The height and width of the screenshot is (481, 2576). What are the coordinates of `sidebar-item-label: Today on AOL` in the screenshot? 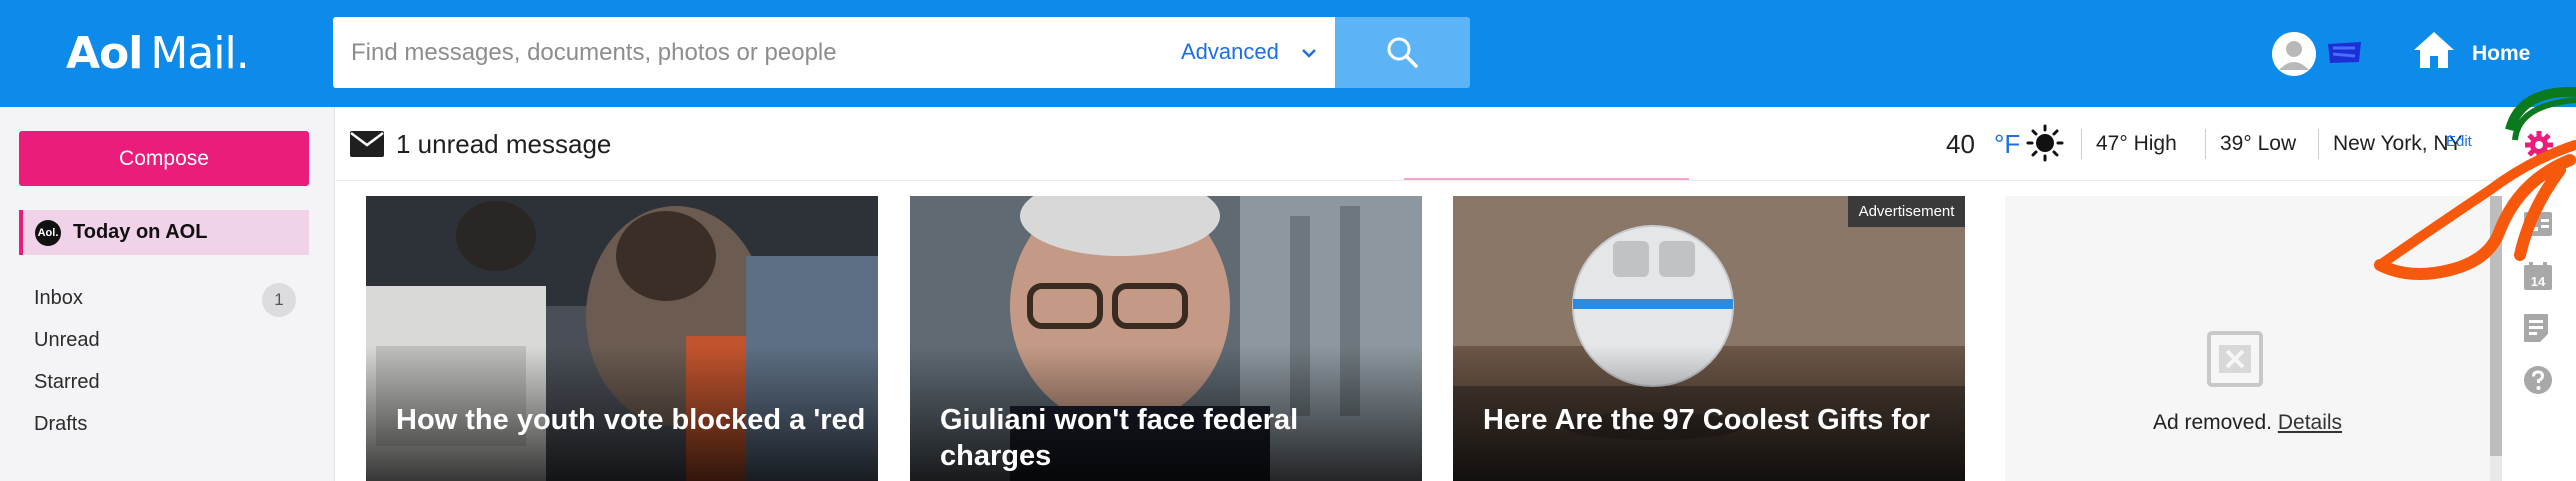 It's located at (140, 232).